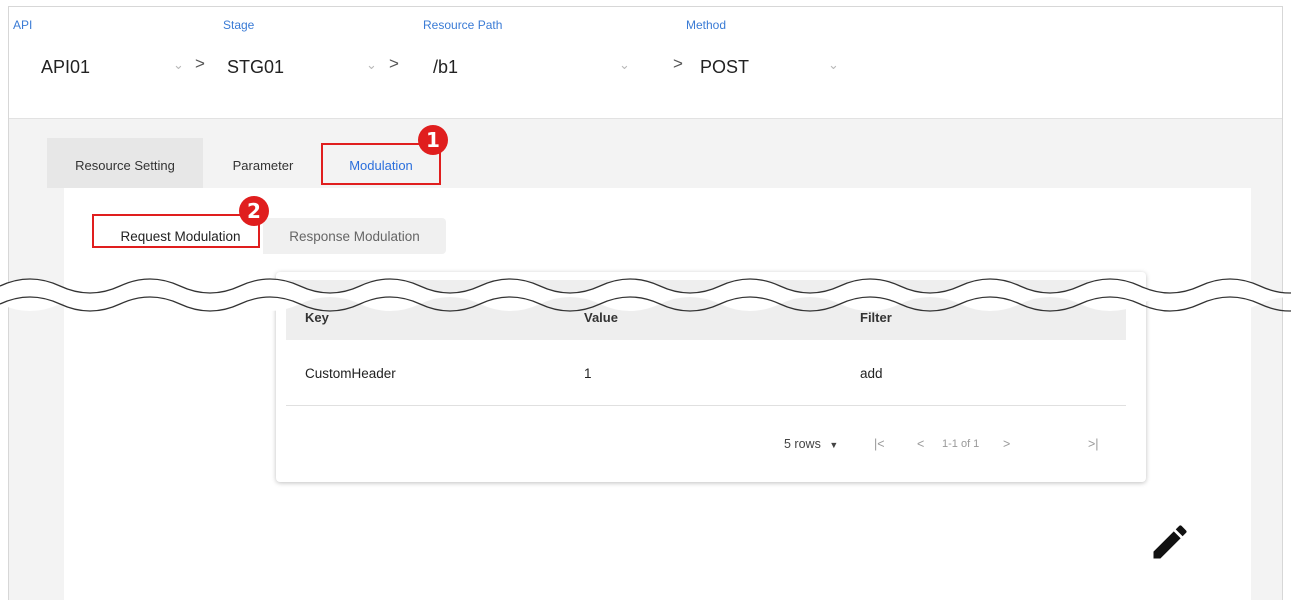  What do you see at coordinates (23, 25) in the screenshot?
I see `api-label: API` at bounding box center [23, 25].